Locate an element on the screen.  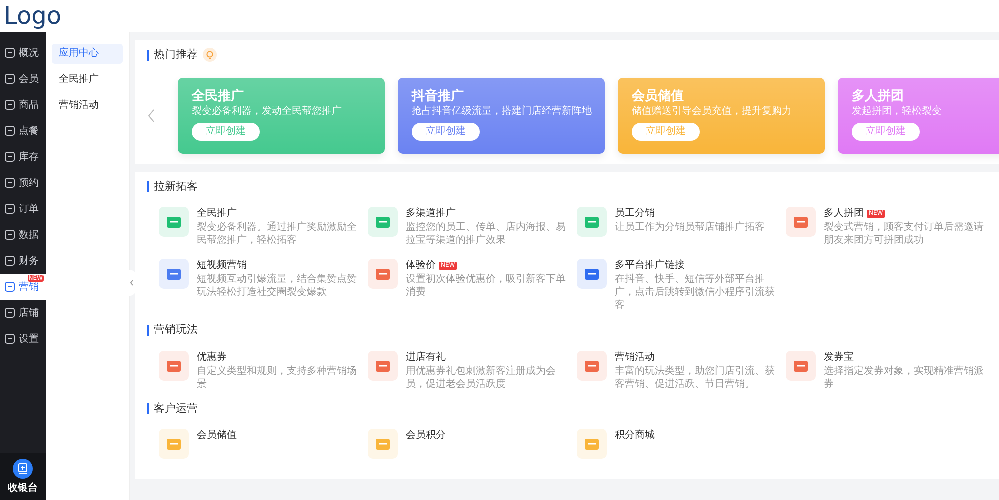
feature-title: 优惠券 is located at coordinates (212, 357).